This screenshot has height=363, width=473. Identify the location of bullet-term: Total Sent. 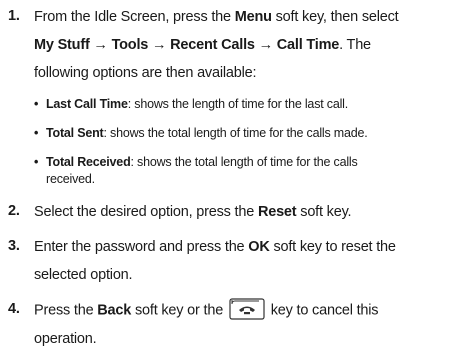
(75, 133).